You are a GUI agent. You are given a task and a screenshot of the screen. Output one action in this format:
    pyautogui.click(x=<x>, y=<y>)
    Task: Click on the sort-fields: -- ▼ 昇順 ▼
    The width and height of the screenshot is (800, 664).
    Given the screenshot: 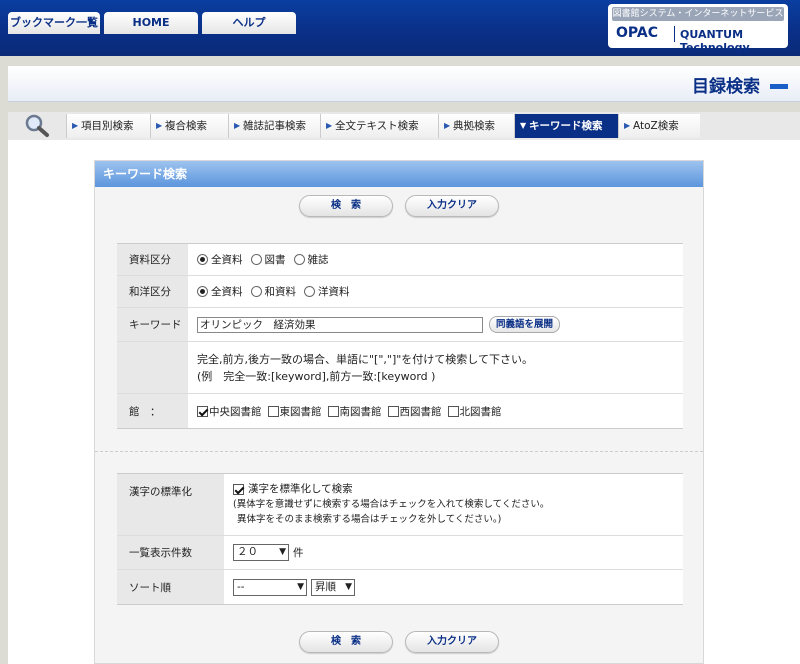 What is the action you would take?
    pyautogui.click(x=294, y=587)
    